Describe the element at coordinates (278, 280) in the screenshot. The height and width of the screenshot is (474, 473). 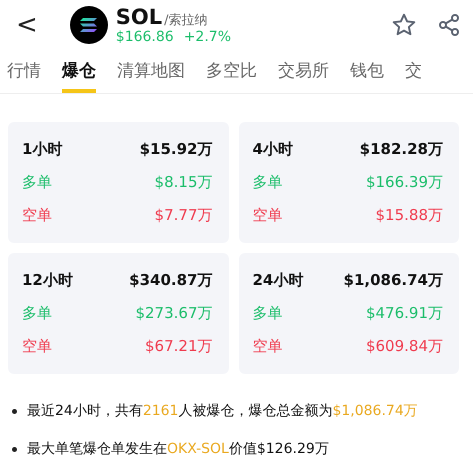
I see `period-label: 24小时` at that location.